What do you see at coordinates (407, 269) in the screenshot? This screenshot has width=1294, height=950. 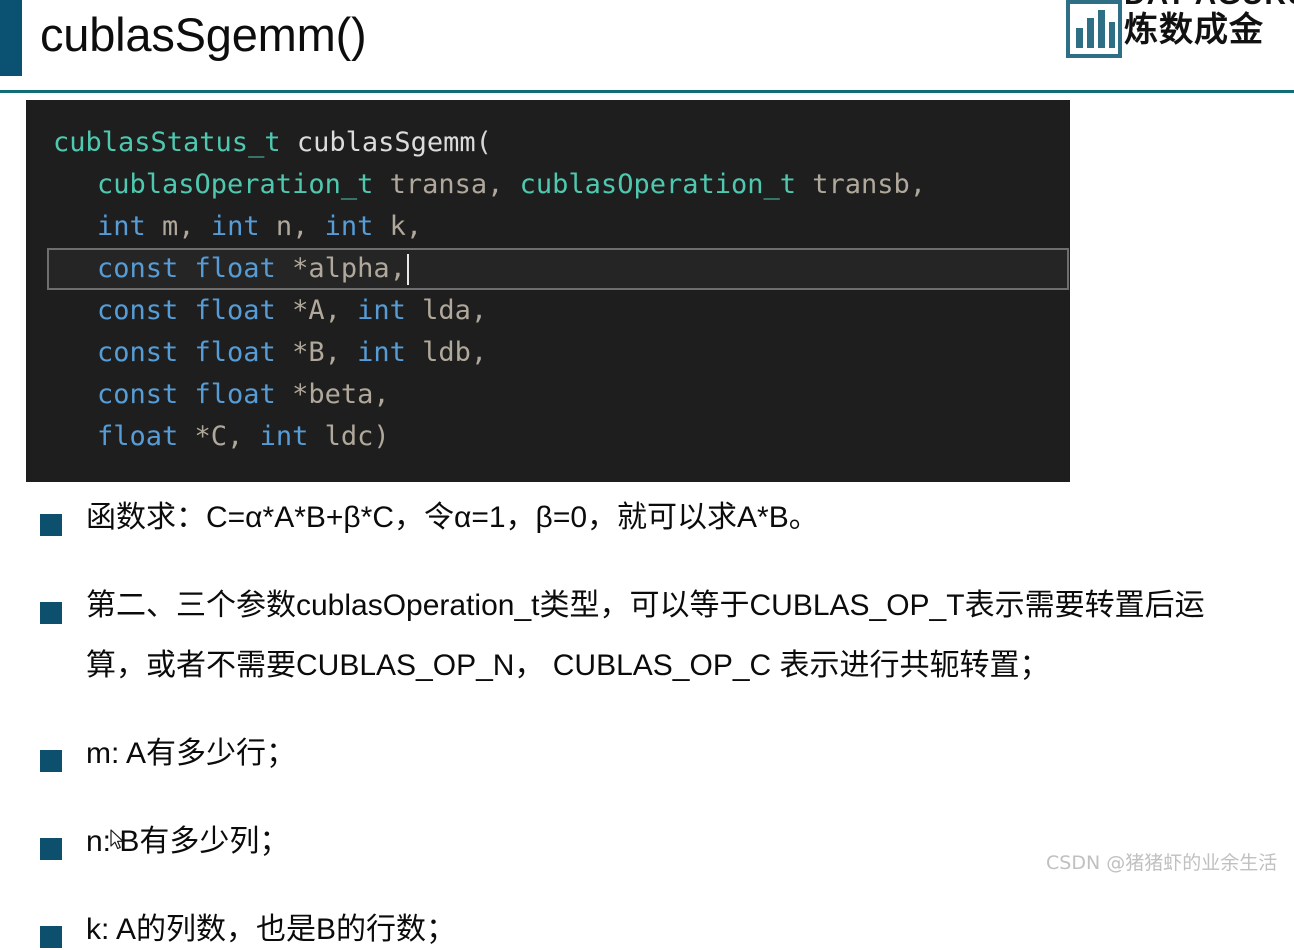 I see `text-caret` at bounding box center [407, 269].